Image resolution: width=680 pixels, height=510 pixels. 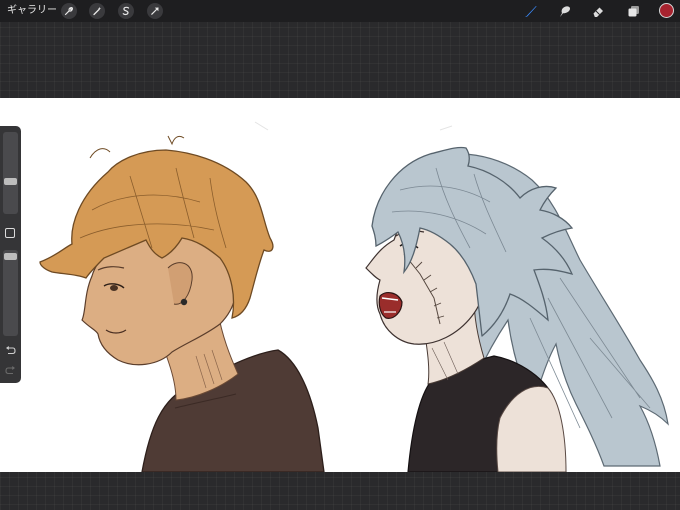 I want to click on top-toolbar: ギャラリー, so click(x=340, y=11).